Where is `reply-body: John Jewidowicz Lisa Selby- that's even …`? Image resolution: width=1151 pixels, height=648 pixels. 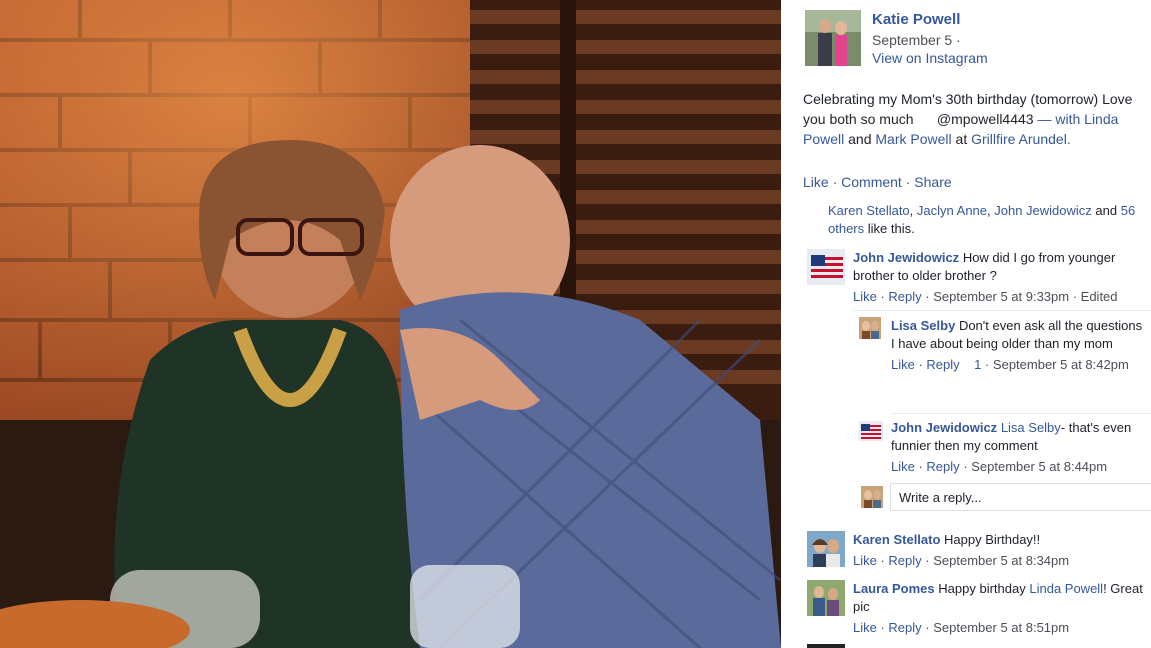
reply-body: John Jewidowicz Lisa Selby- that's even … is located at coordinates (1018, 447).